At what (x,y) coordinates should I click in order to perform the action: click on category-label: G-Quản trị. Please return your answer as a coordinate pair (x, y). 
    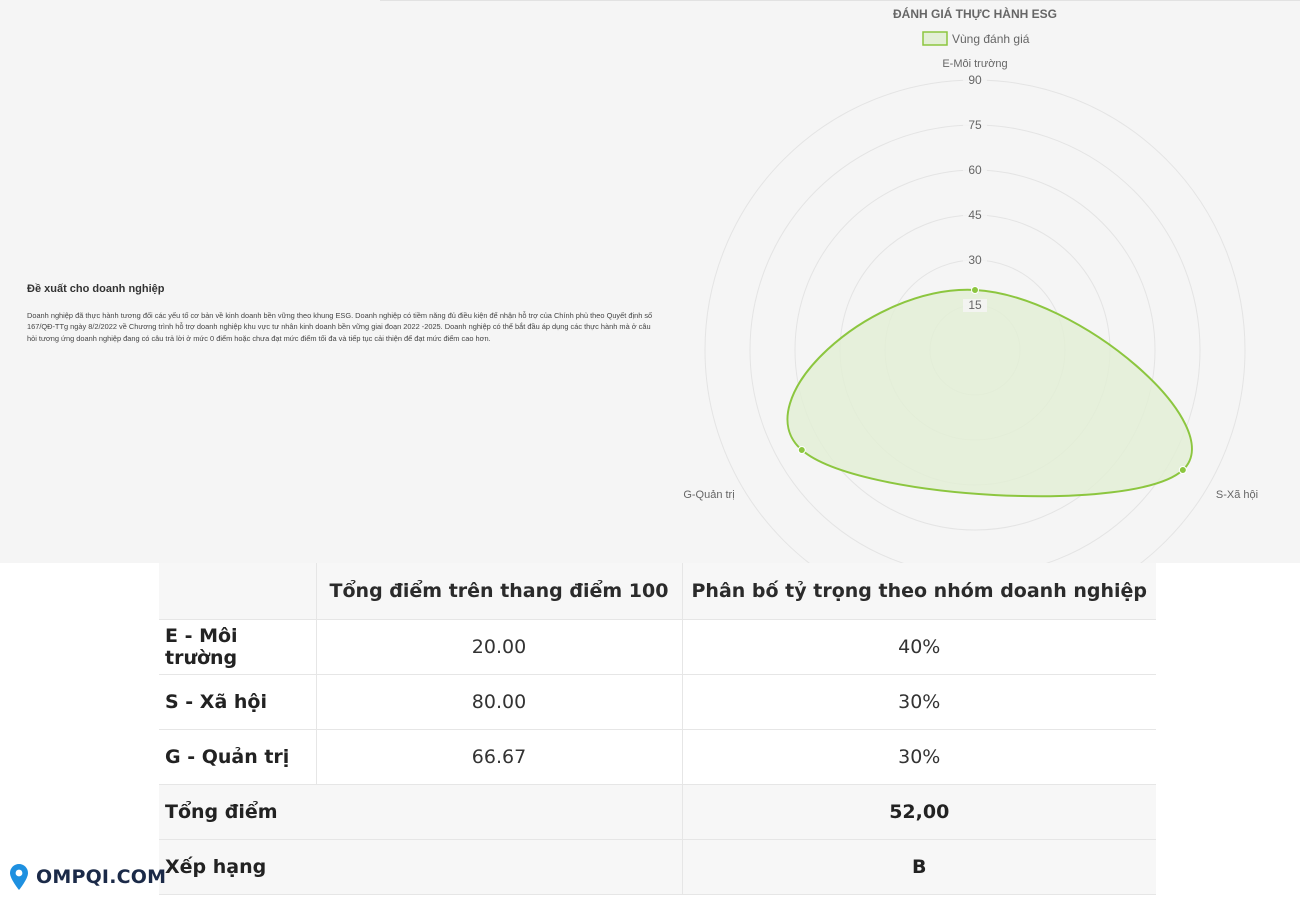
    Looking at the image, I should click on (708, 495).